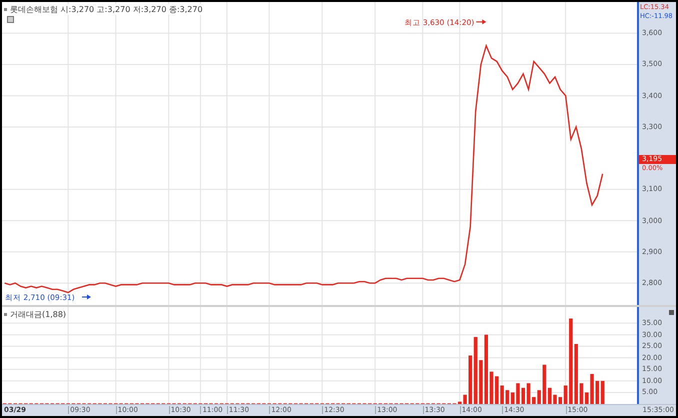 This screenshot has width=678, height=418. Describe the element at coordinates (106, 9) in the screenshot. I see `stock-quote-title: 롯데손해보험 시:3,270 고:3,270 저:3,270 종:3,270` at that location.